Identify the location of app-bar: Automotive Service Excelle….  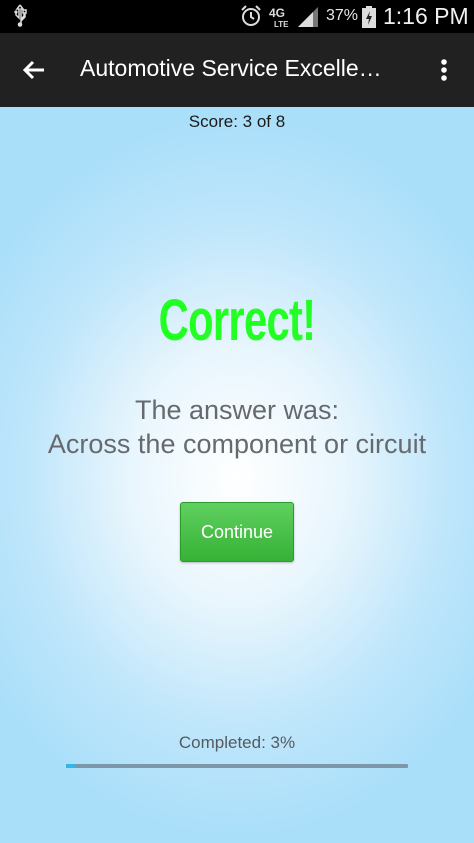
(237, 70).